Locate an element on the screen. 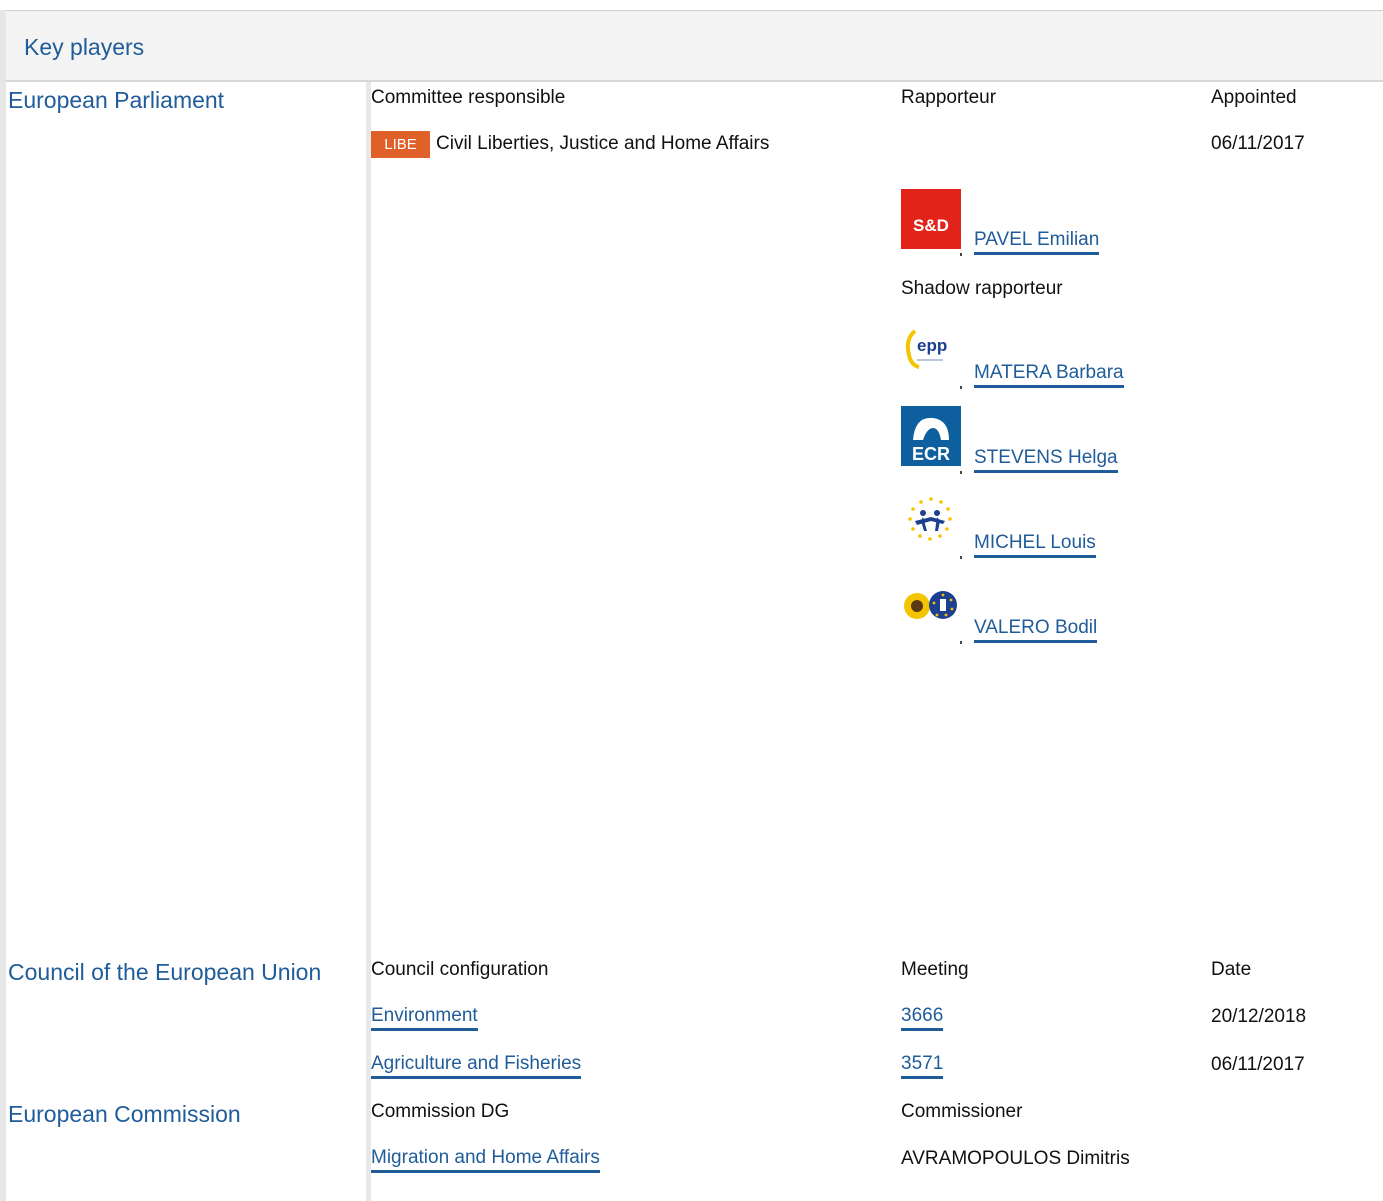 The width and height of the screenshot is (1383, 1201). european-parliament-heading: European Parliament is located at coordinates (116, 100).